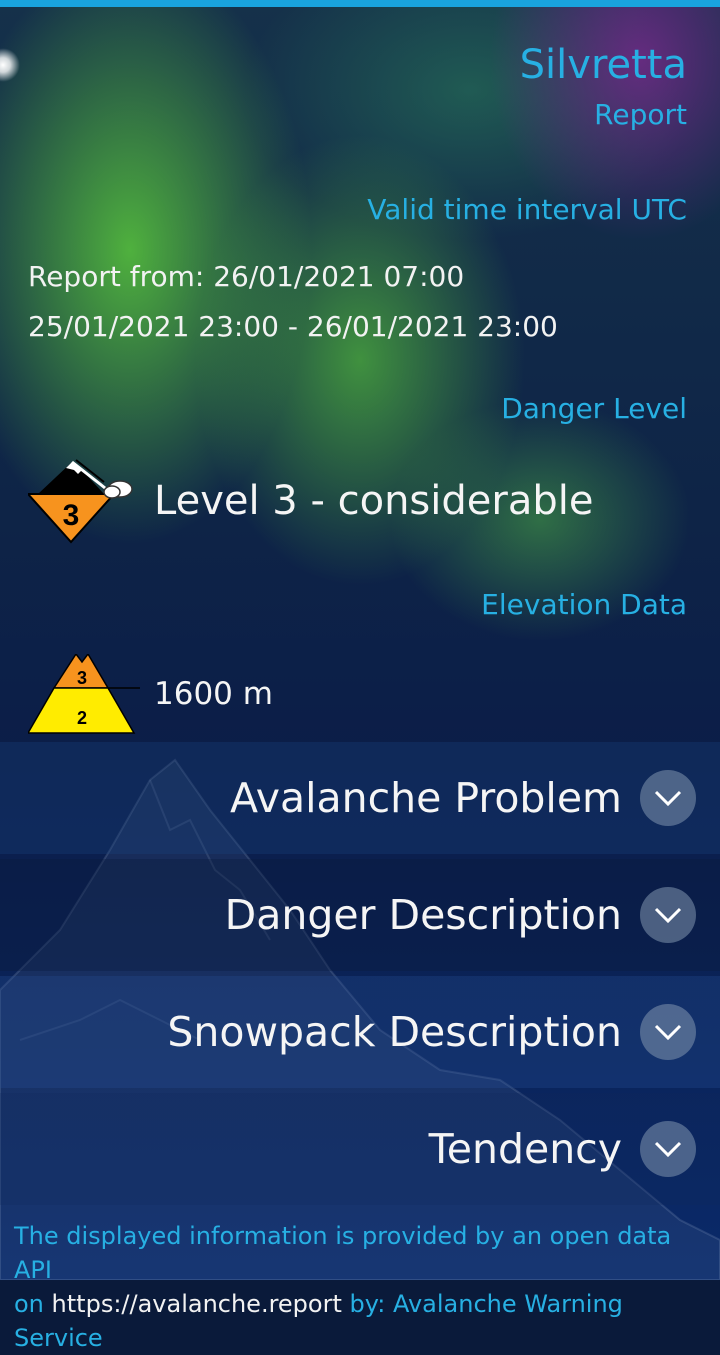 This screenshot has width=720, height=1355. I want to click on page-subtitle: Report, so click(640, 114).